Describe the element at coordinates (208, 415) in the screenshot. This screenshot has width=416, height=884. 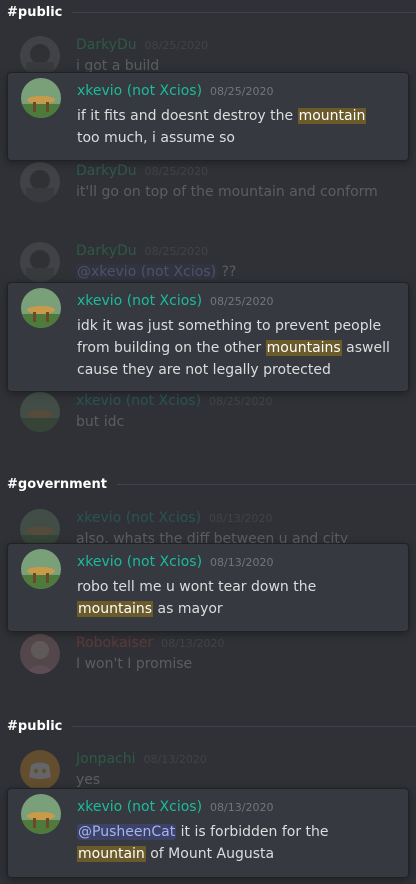
I see `faded-message: xkevio (not Xcios) 08/25/2020 but idc` at that location.